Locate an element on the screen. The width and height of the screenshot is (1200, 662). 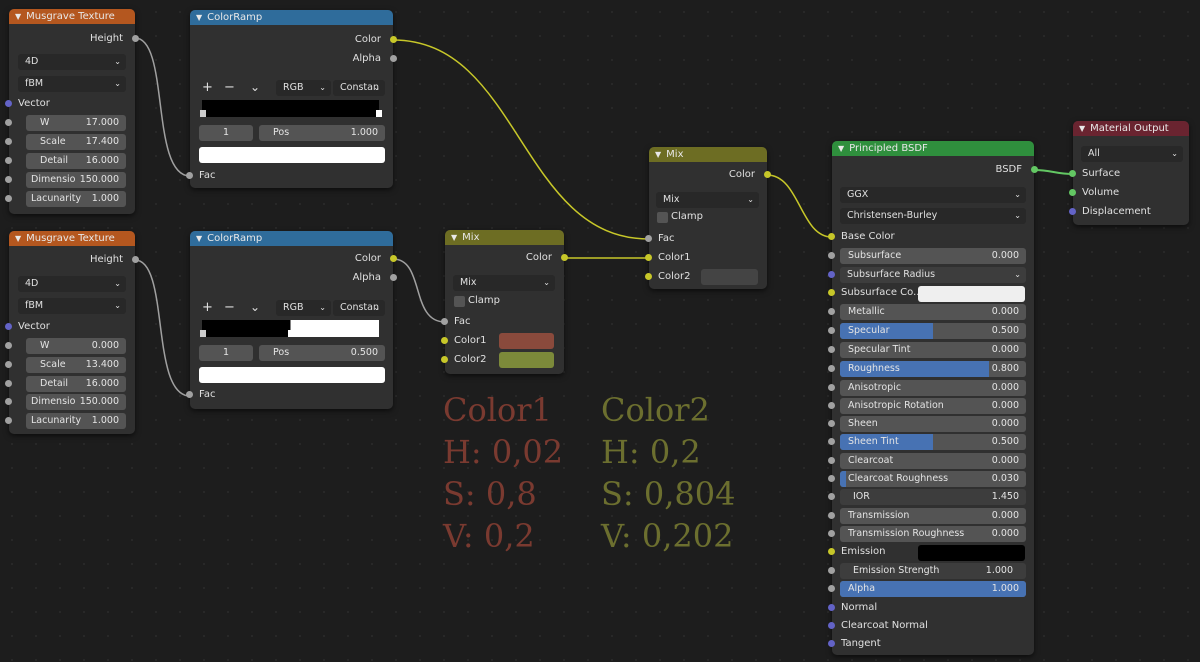
volume-input-socket is located at coordinates (1072, 192).